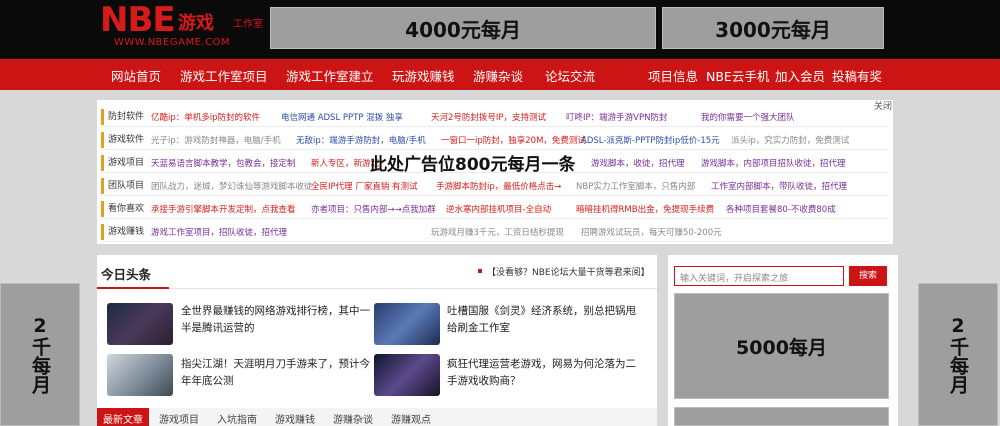 The width and height of the screenshot is (1000, 426). What do you see at coordinates (133, 288) in the screenshot?
I see `headlines-title-underline` at bounding box center [133, 288].